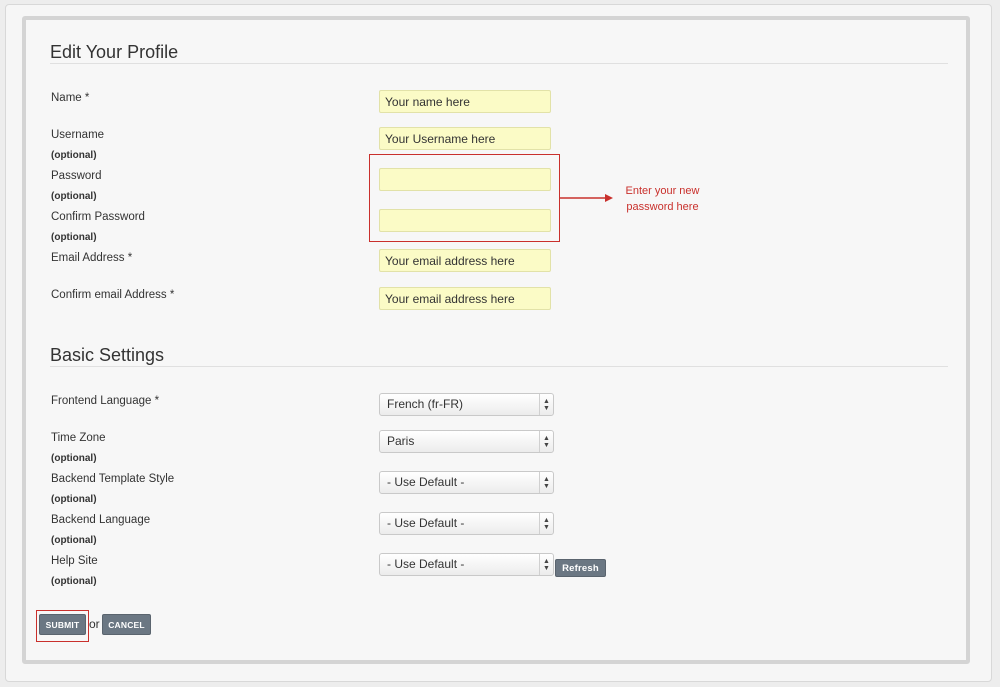 The width and height of the screenshot is (1000, 687). What do you see at coordinates (465, 138) in the screenshot?
I see `username-input` at bounding box center [465, 138].